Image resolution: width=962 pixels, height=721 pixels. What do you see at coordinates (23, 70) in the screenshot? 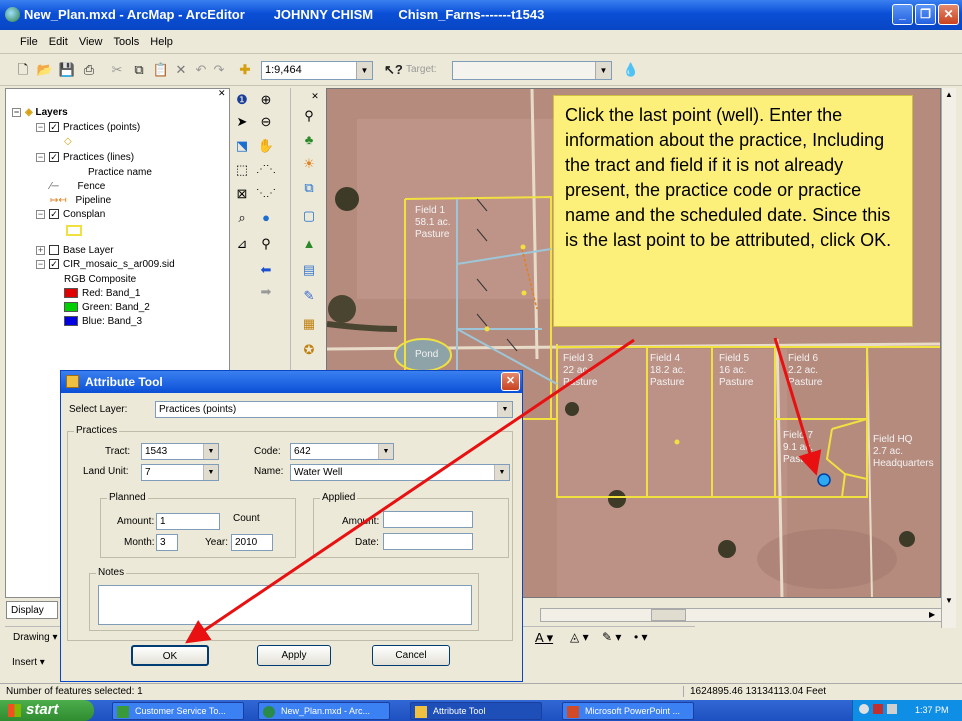
I see `new-document-icon: 🗋` at bounding box center [23, 70].